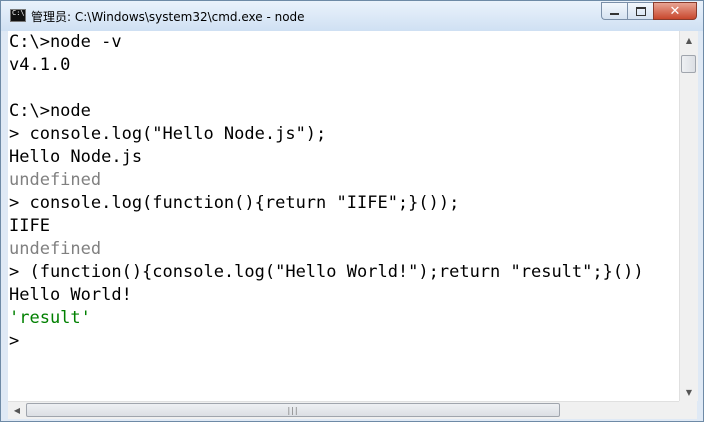  What do you see at coordinates (50, 111) in the screenshot?
I see `console-line: C:\>node` at bounding box center [50, 111].